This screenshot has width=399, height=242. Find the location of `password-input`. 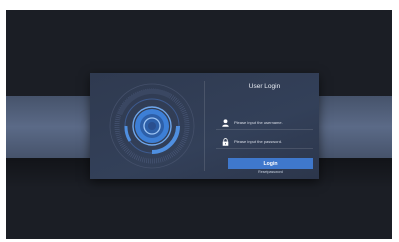

password-input is located at coordinates (273, 141).